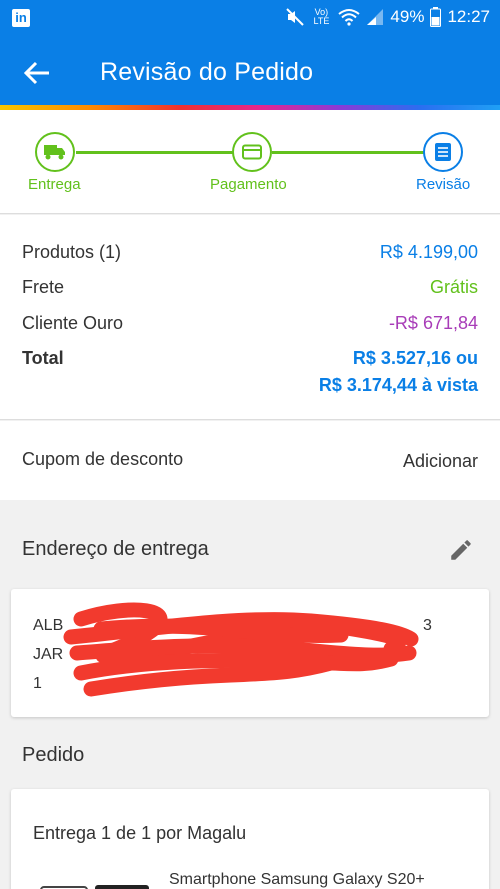 Image resolution: width=500 pixels, height=889 pixels. I want to click on total-installments: R$ 3.527,16 ou, so click(415, 358).